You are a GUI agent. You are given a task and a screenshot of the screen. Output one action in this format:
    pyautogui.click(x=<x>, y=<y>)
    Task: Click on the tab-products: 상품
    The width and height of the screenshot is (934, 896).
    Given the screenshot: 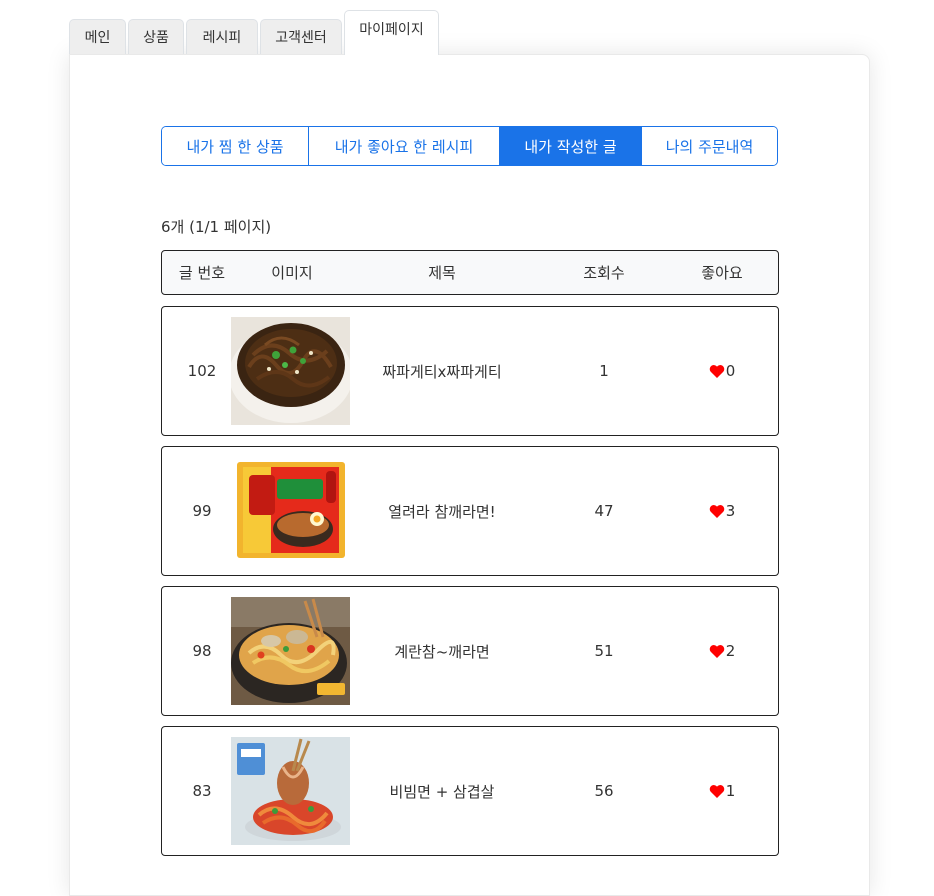 What is the action you would take?
    pyautogui.click(x=156, y=36)
    